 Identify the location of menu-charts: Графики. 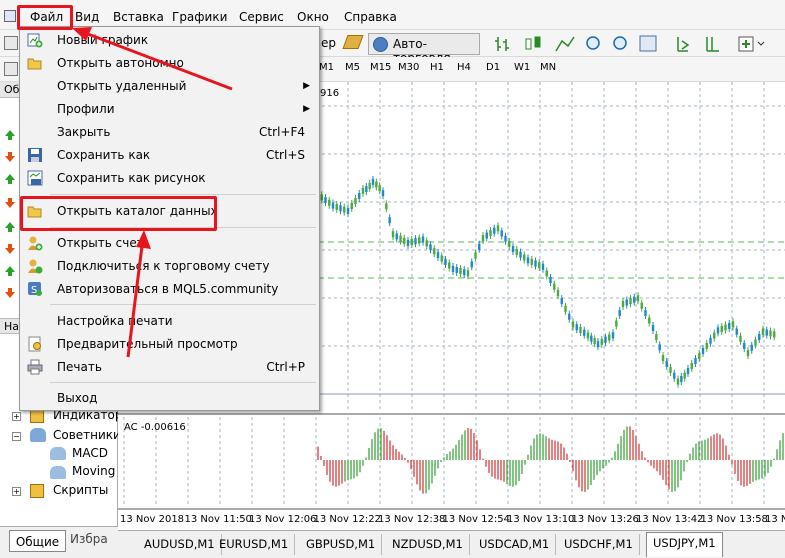
(199, 17).